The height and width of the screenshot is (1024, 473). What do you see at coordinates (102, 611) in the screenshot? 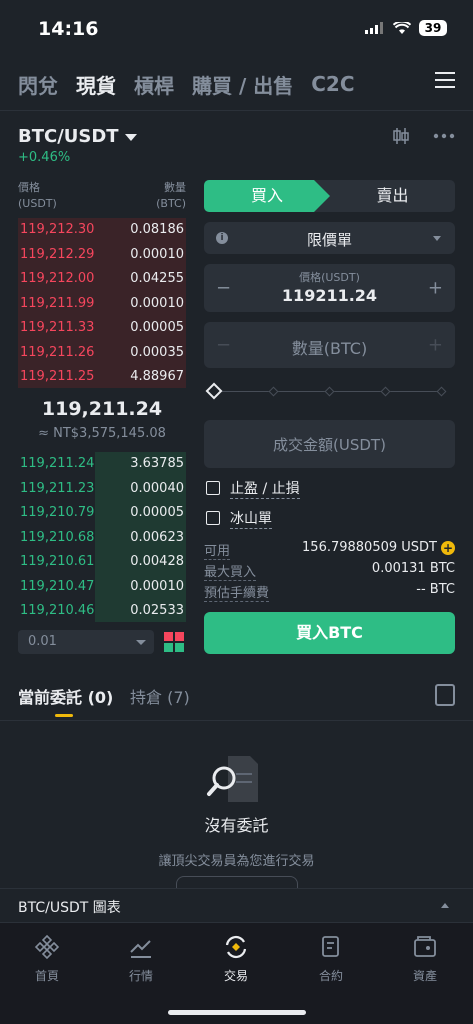
I see `bid-row: 119,210.46 0.02533` at bounding box center [102, 611].